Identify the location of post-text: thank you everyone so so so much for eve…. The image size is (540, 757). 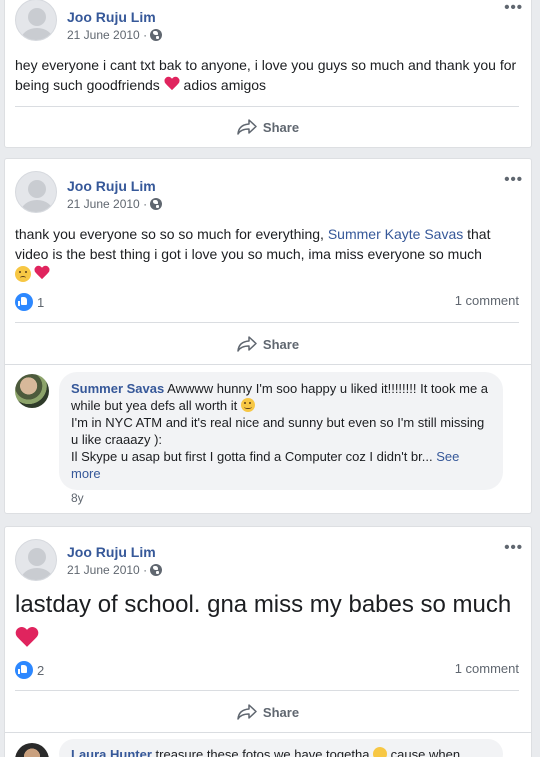
(267, 254).